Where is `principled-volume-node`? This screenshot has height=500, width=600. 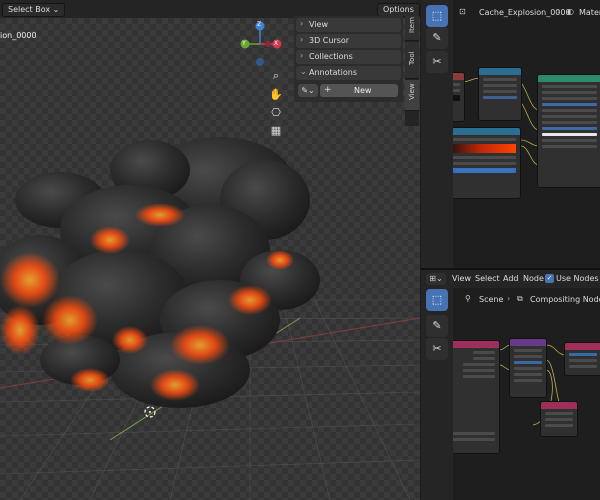
principled-volume-node is located at coordinates (568, 131).